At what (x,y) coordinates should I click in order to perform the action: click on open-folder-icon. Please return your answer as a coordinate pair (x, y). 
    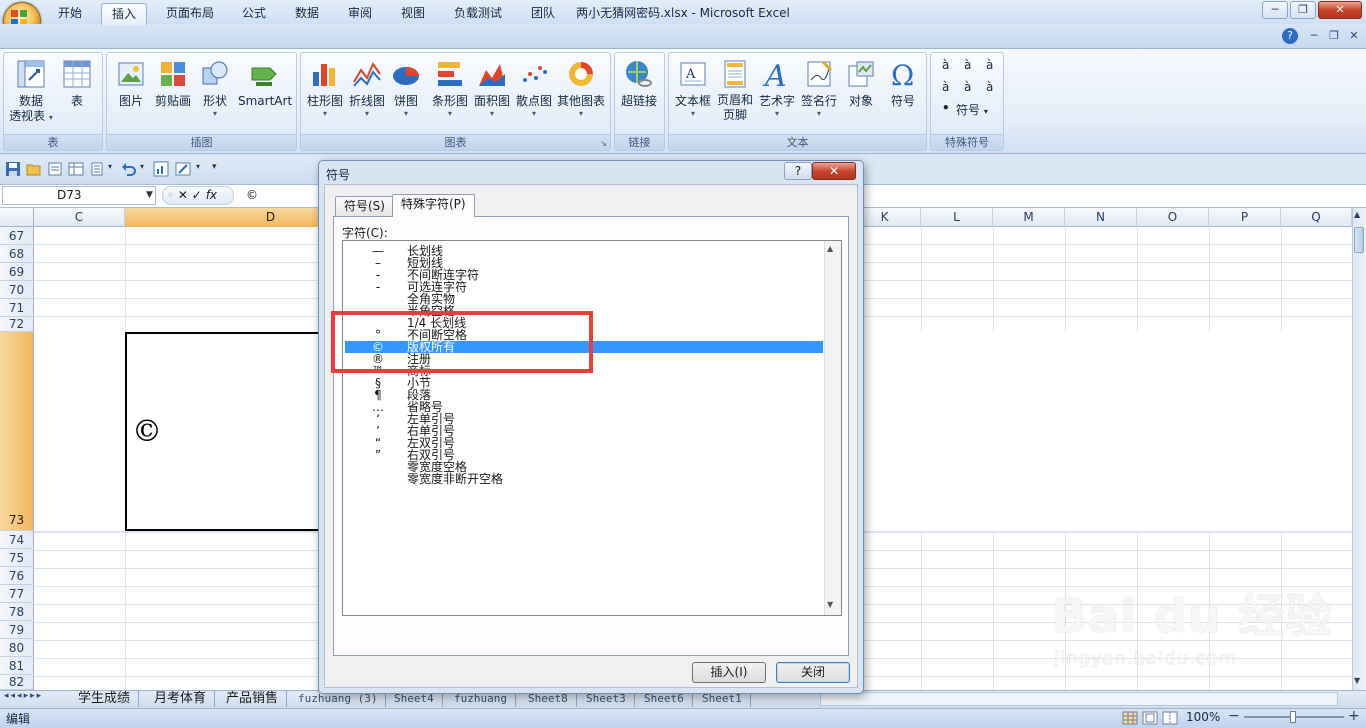
    Looking at the image, I should click on (34, 169).